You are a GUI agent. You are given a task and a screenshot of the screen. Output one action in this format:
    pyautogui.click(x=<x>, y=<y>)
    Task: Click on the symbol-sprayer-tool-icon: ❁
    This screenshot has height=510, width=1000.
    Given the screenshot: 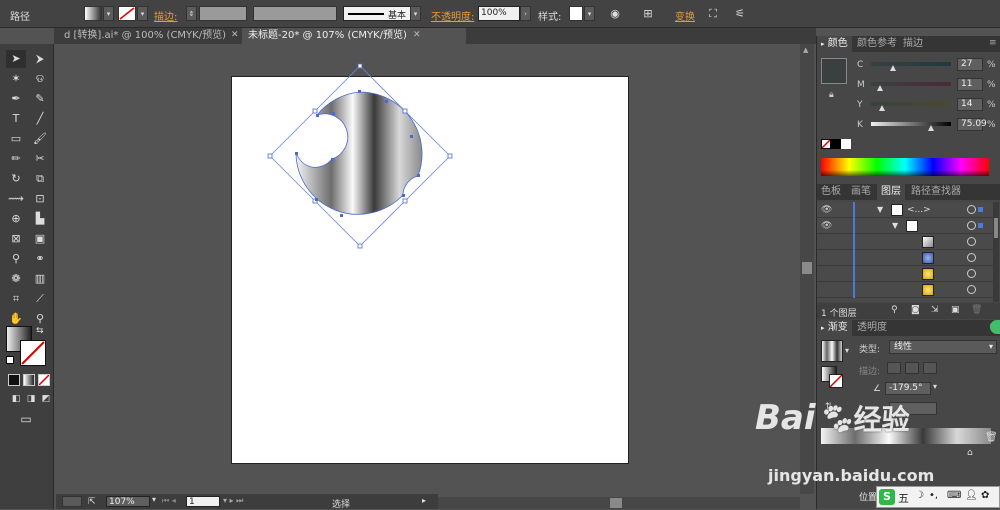 What is the action you would take?
    pyautogui.click(x=16, y=279)
    